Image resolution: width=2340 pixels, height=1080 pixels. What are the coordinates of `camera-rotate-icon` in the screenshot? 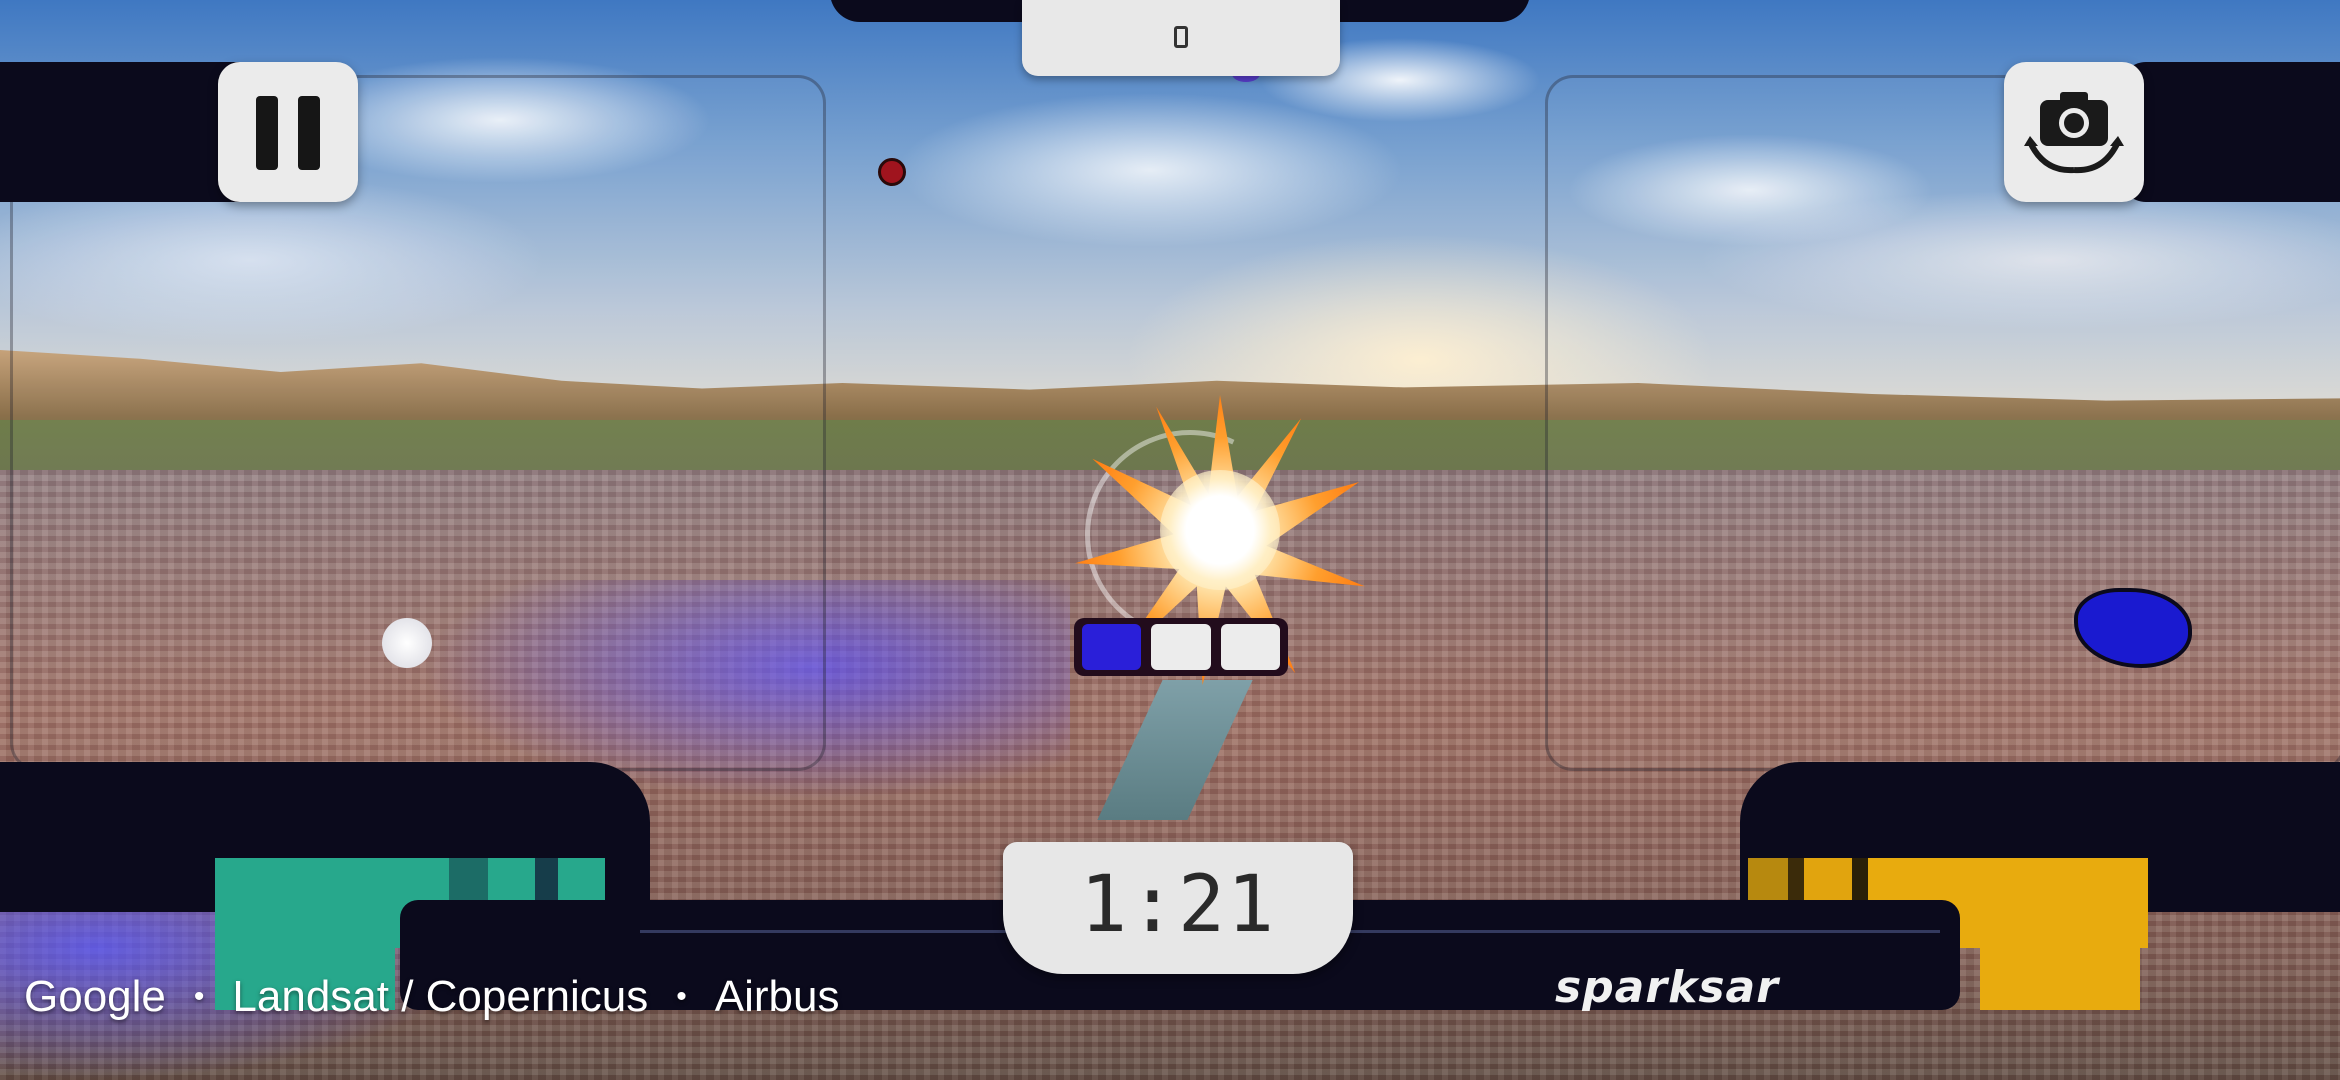 It's located at (2074, 133).